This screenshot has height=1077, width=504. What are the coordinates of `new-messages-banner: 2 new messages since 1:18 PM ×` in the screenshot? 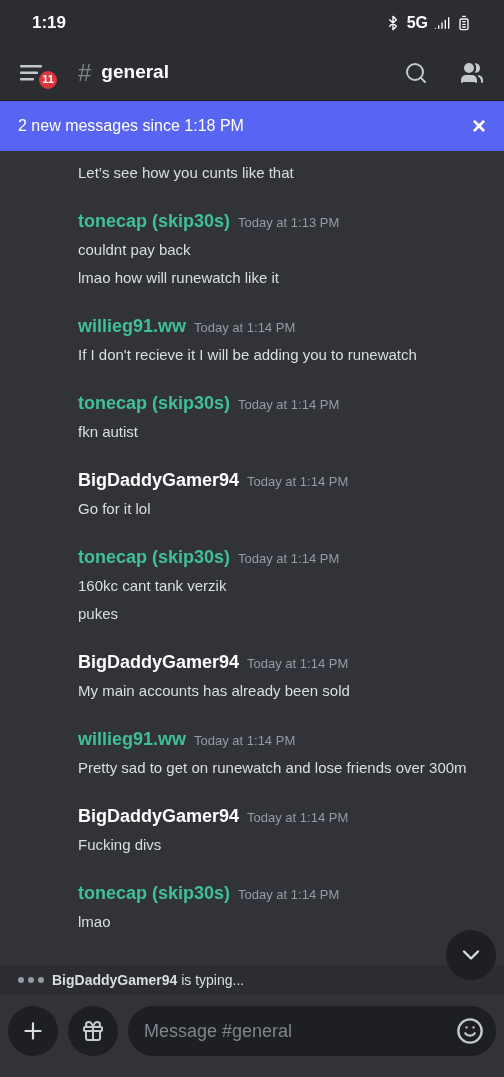 It's located at (252, 126).